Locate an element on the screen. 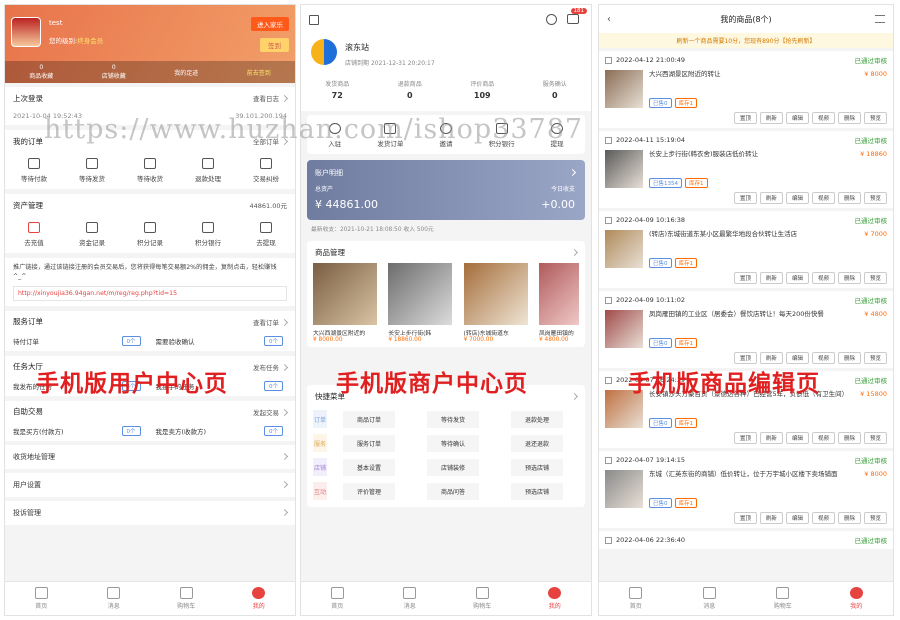 The height and width of the screenshot is (620, 900). user-settings-link: 用户设置 is located at coordinates (150, 484).